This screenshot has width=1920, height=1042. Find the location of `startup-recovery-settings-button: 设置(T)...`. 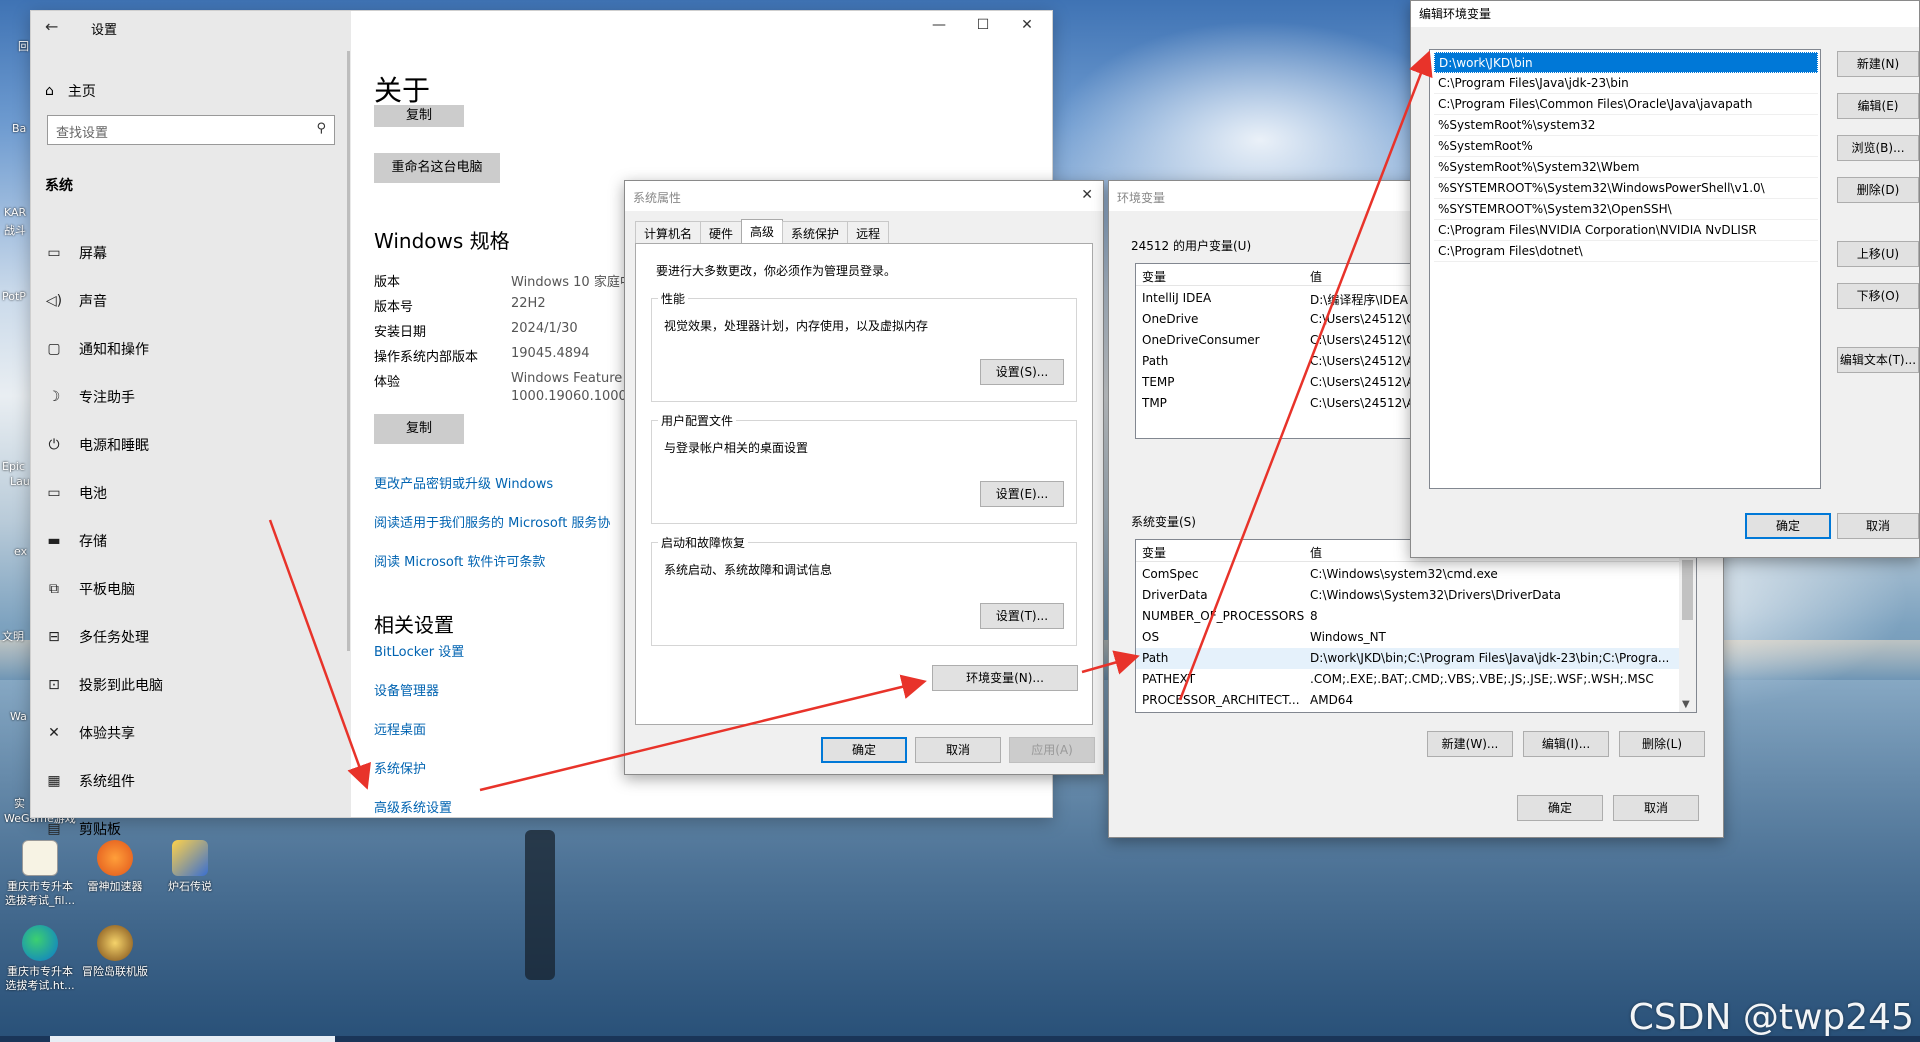

startup-recovery-settings-button: 设置(T)... is located at coordinates (1022, 616).